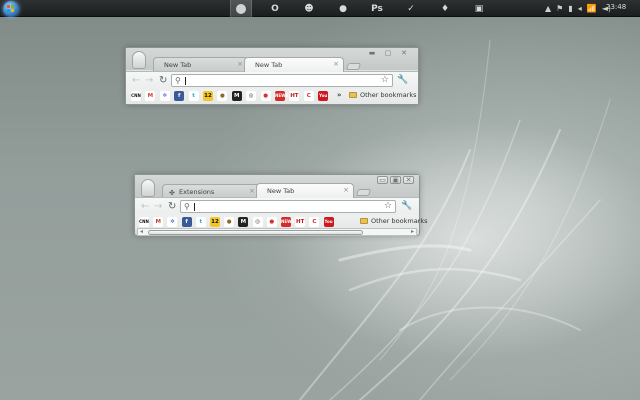  I want to click on chrome-logo-icon, so click(241, 8).